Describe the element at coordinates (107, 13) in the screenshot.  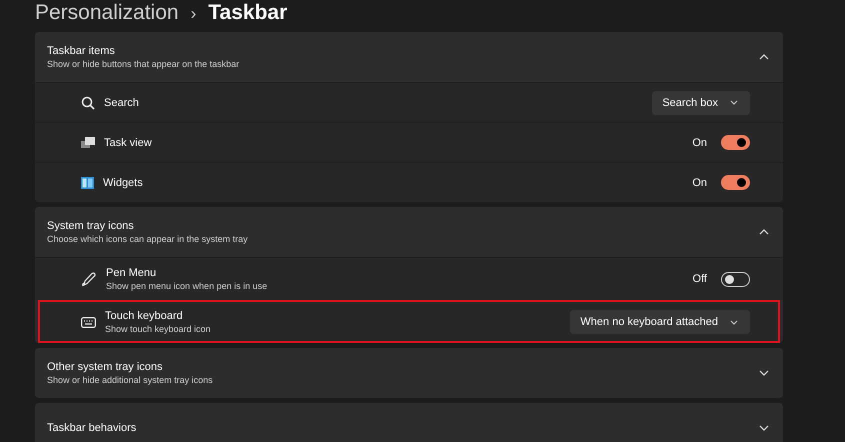
I see `breadcrumb-parent: Personalization` at that location.